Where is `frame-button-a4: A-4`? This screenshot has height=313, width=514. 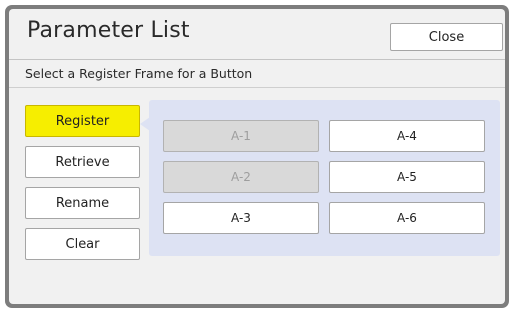 frame-button-a4: A-4 is located at coordinates (407, 136).